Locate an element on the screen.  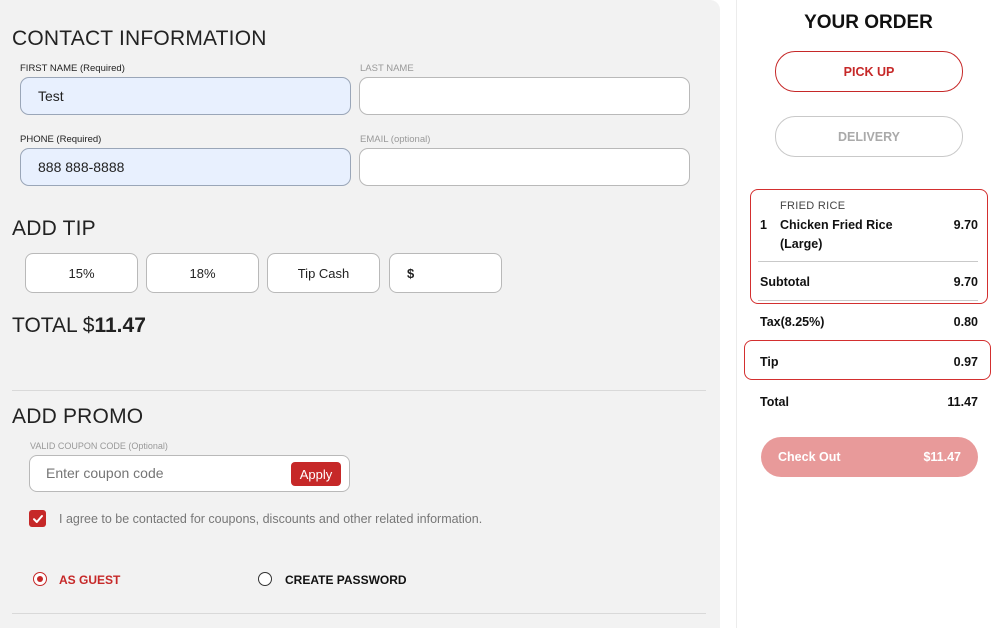
order-title: YOUR ORDER is located at coordinates (868, 22).